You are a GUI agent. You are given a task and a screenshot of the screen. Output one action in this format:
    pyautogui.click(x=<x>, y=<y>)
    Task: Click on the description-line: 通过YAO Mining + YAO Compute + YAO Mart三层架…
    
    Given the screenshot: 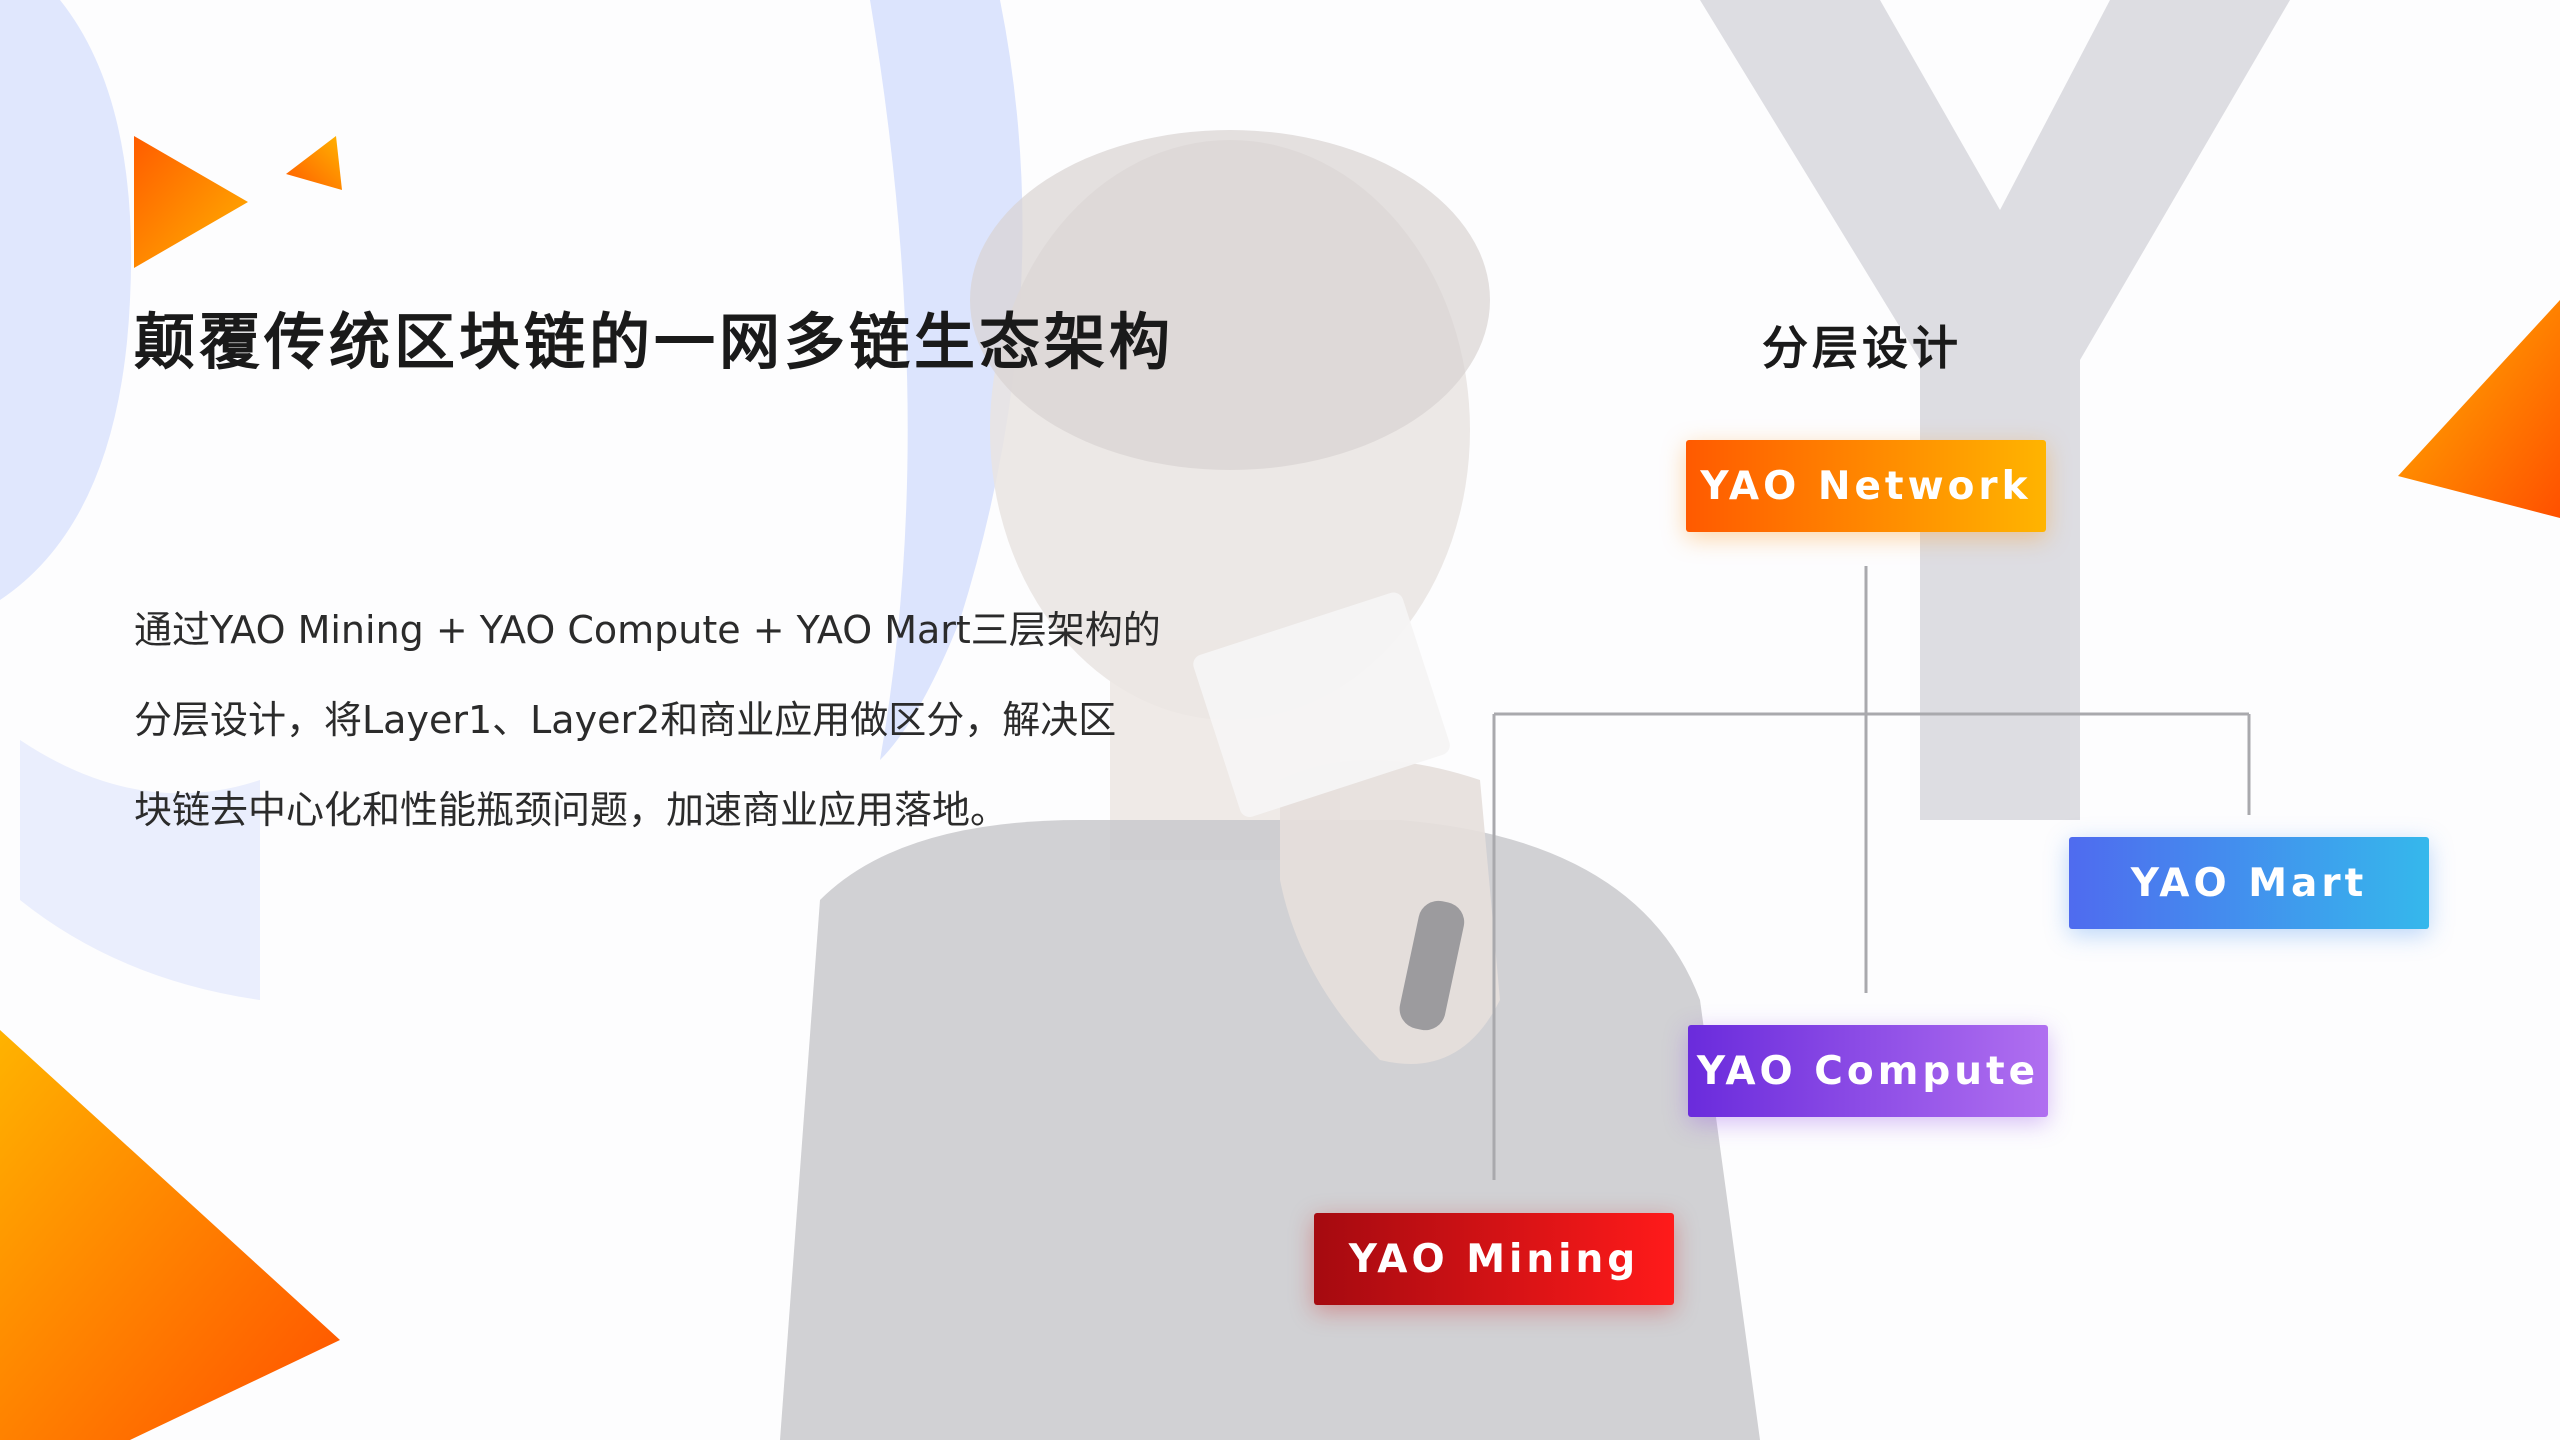 What is the action you would take?
    pyautogui.click(x=647, y=630)
    